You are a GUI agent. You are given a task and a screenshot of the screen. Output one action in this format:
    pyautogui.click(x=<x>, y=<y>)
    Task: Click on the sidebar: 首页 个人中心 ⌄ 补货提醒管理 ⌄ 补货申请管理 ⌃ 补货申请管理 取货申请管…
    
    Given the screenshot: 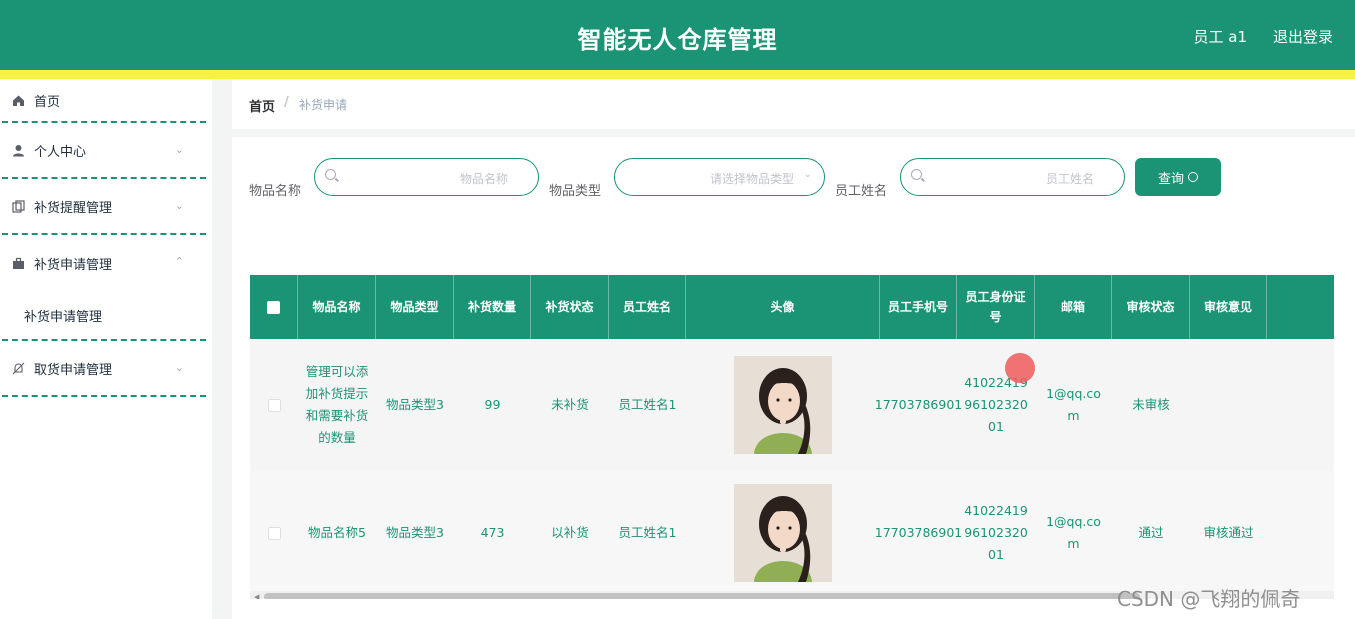 What is the action you would take?
    pyautogui.click(x=106, y=349)
    